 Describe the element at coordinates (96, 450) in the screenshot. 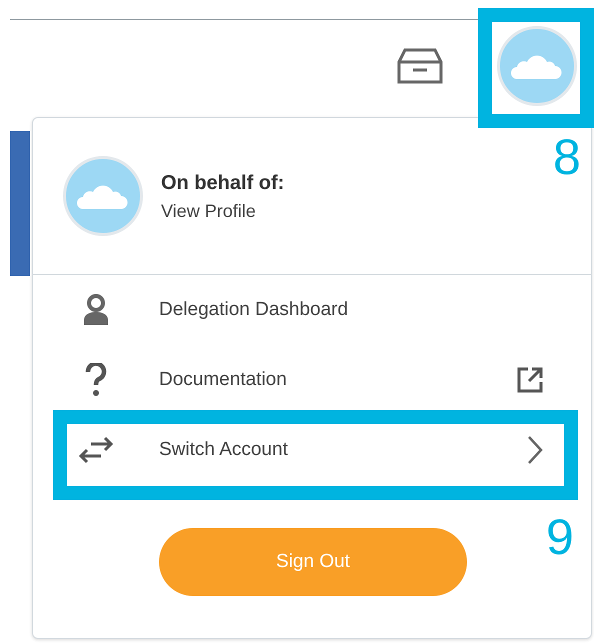

I see `switch-arrows-icon` at that location.